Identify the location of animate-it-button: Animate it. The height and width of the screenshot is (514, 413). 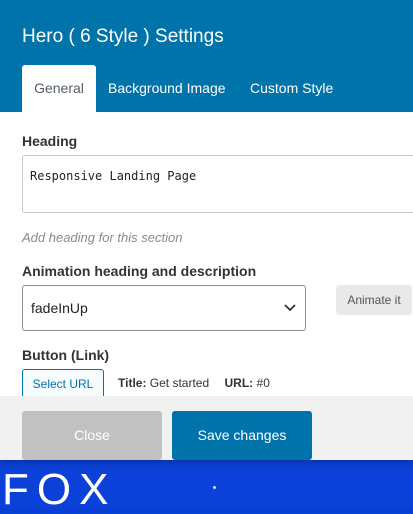
(374, 300).